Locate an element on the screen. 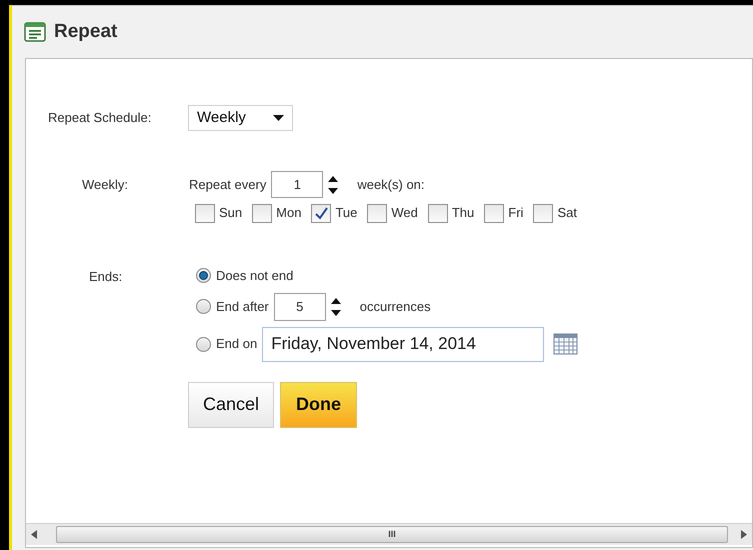 This screenshot has width=753, height=550. day-label: Wed is located at coordinates (404, 213).